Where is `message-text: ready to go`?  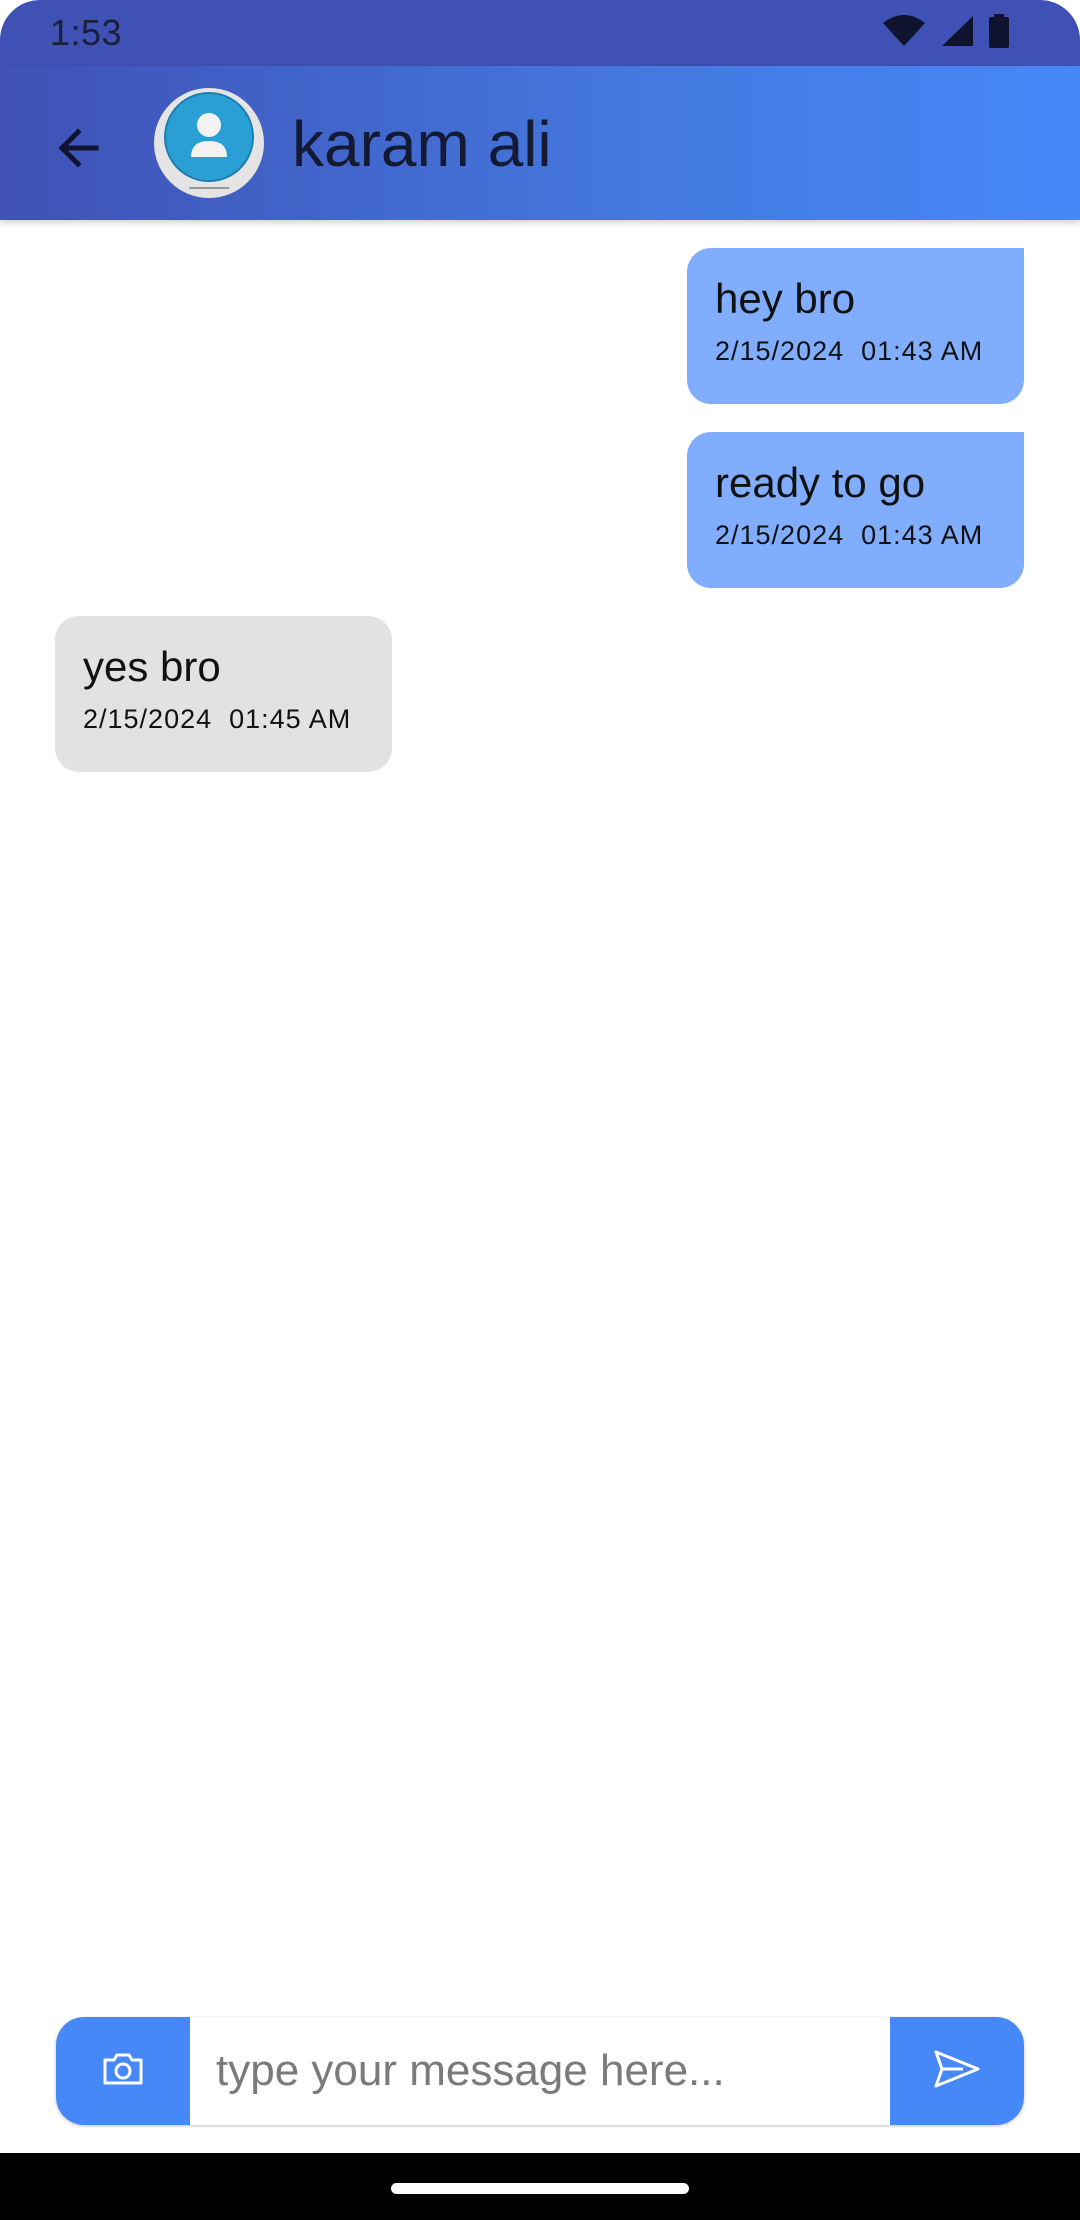 message-text: ready to go is located at coordinates (820, 482).